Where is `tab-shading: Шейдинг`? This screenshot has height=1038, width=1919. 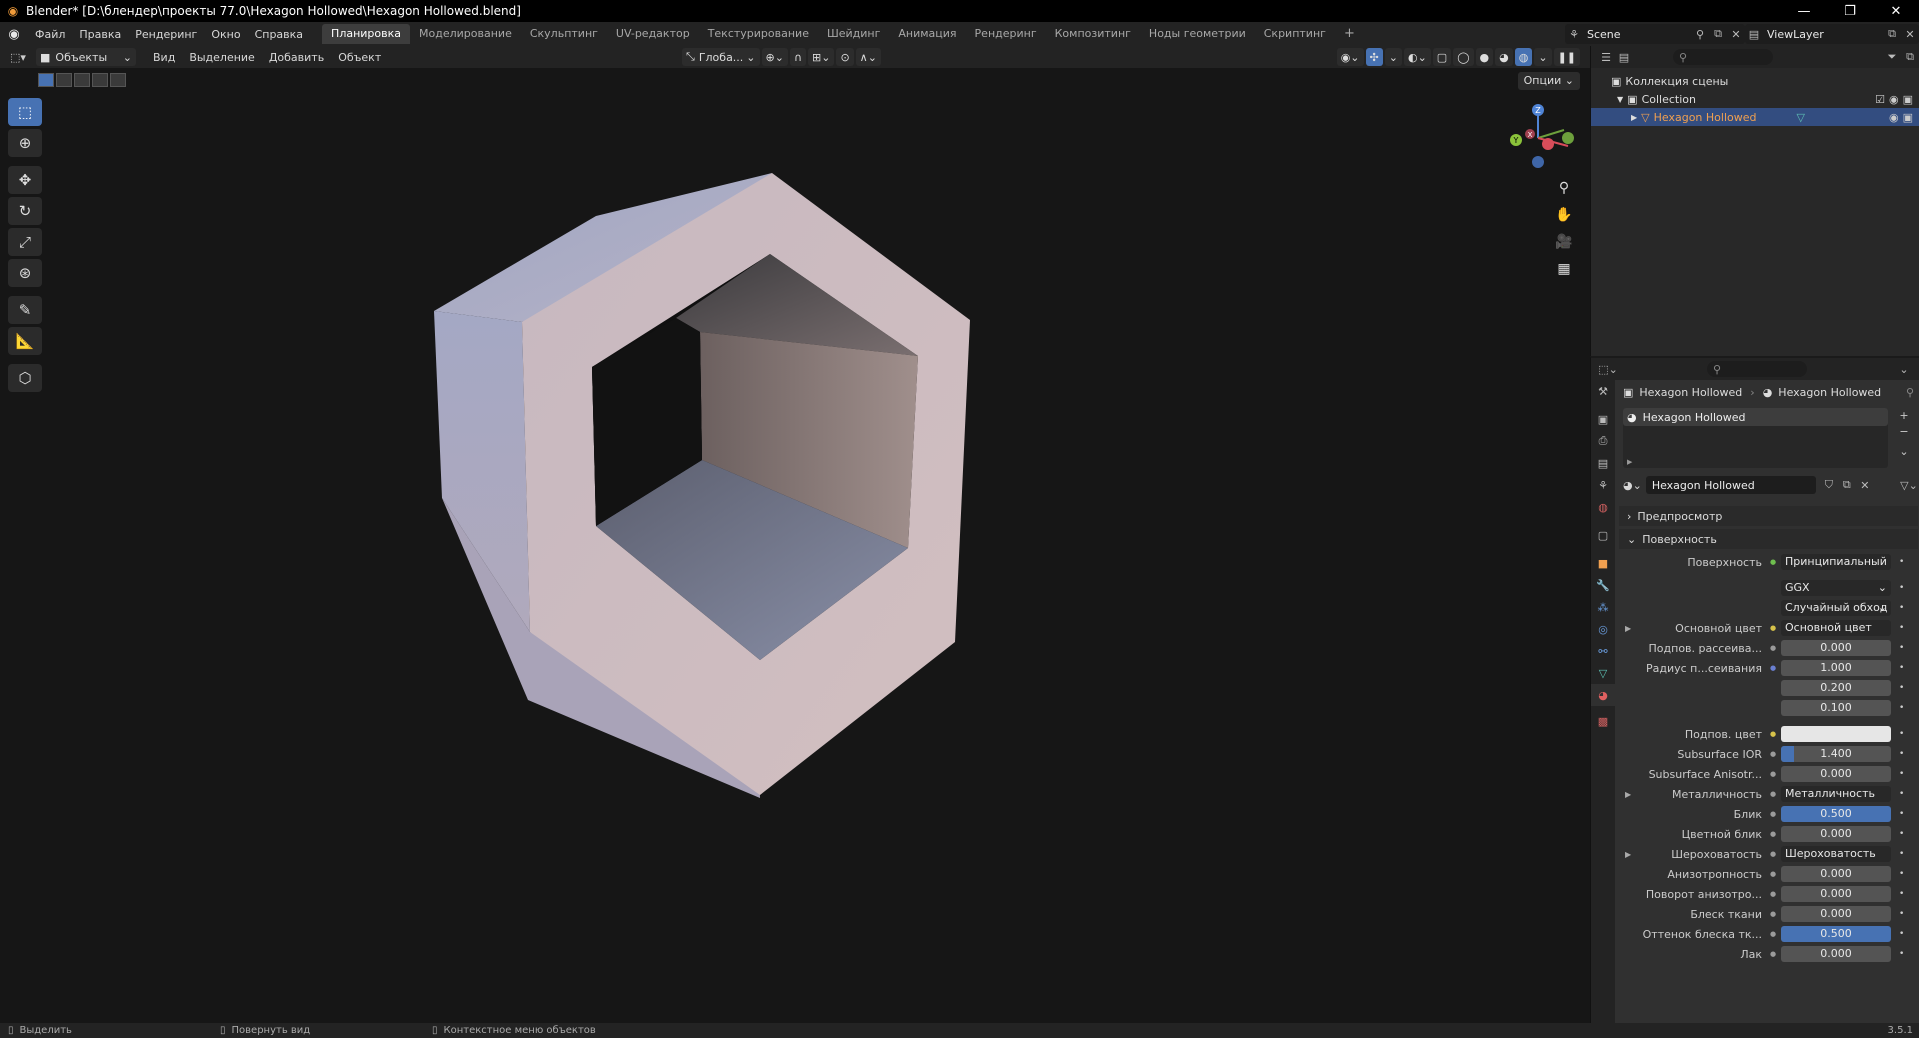 tab-shading: Шейдинг is located at coordinates (853, 34).